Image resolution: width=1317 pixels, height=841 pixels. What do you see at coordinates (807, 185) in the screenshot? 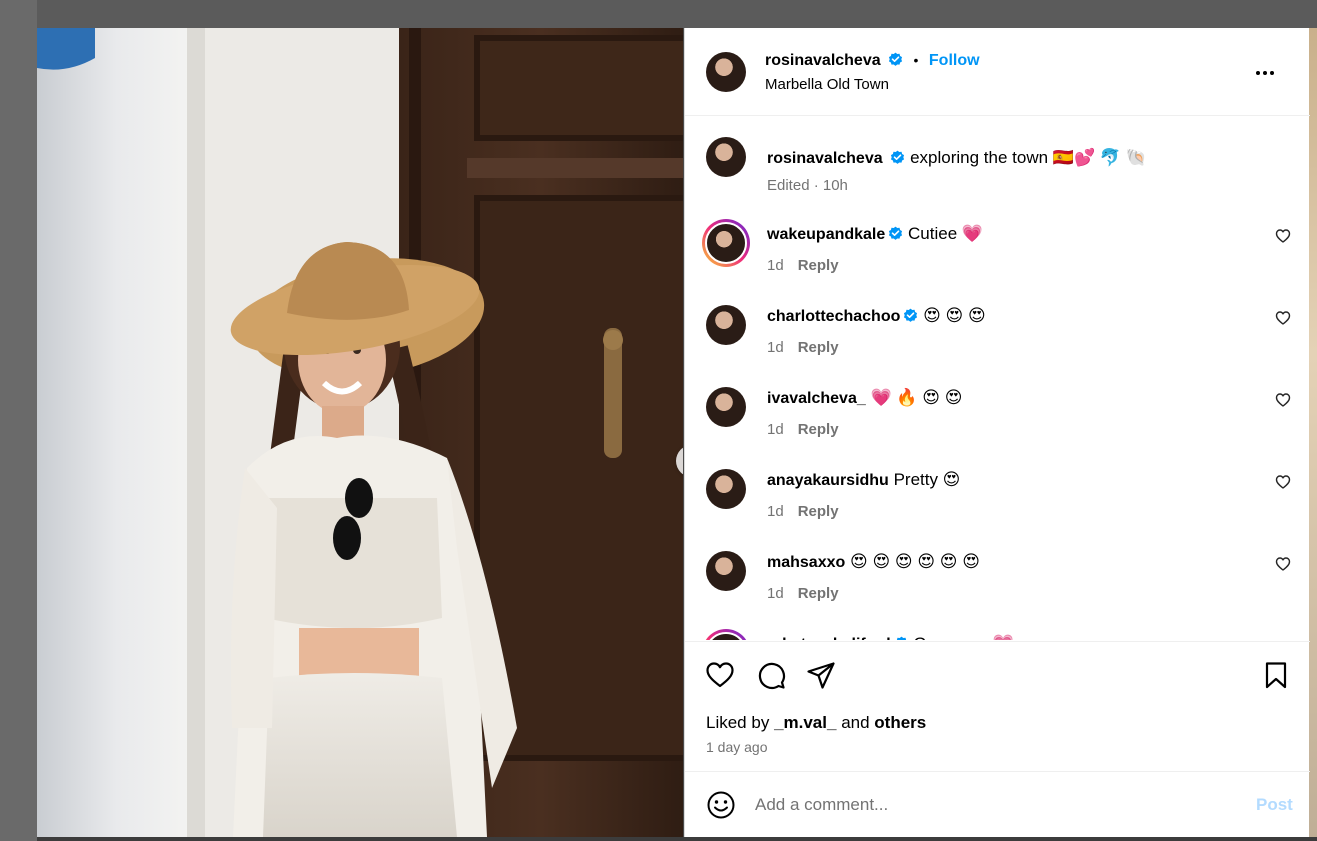
I see `caption-meta: Edited · 10h` at bounding box center [807, 185].